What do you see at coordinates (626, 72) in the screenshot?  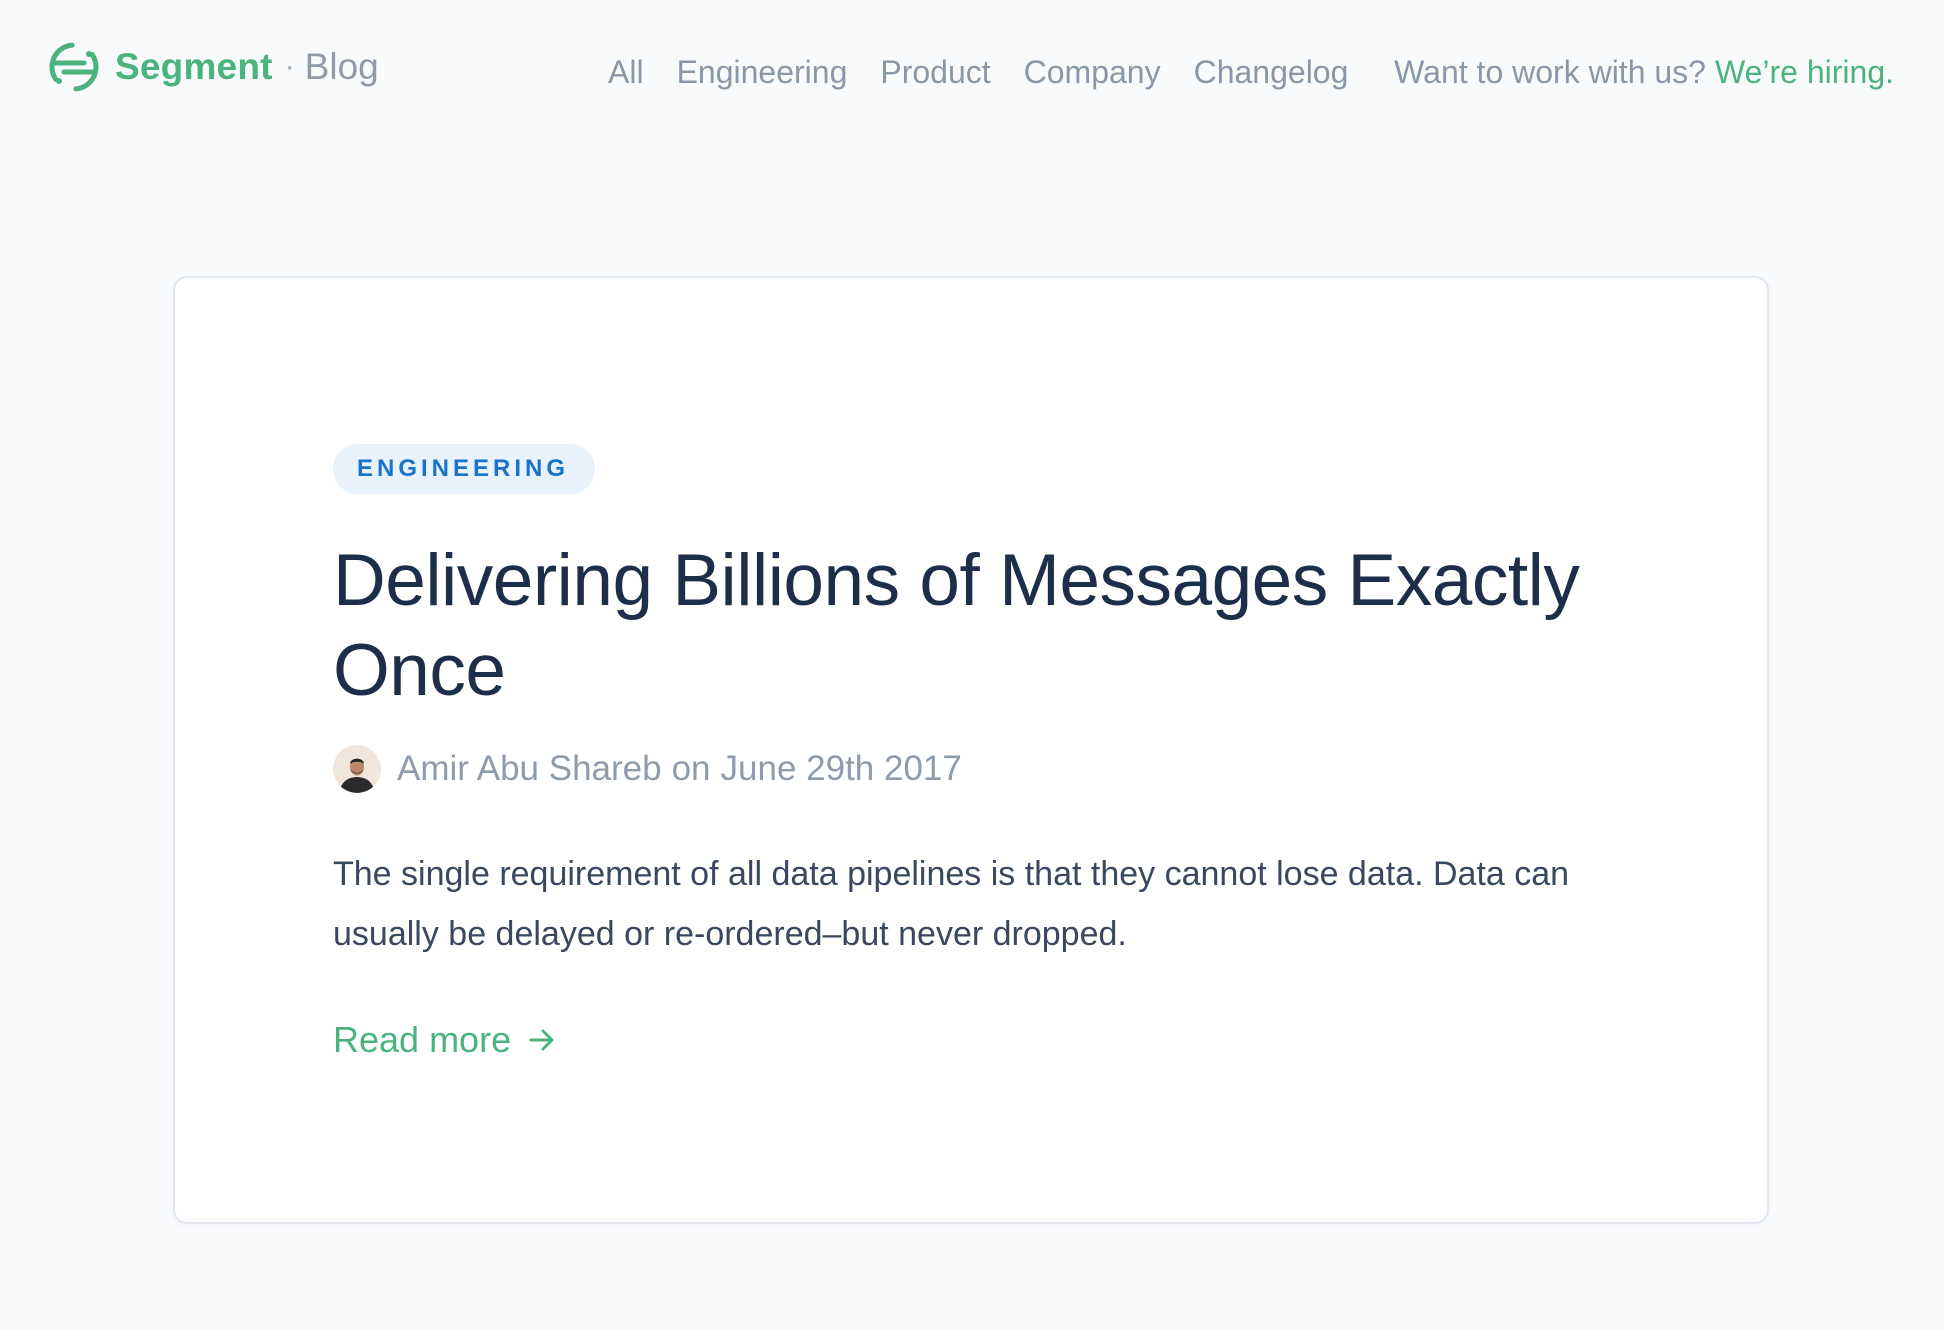 I see `nav-link-all: All` at bounding box center [626, 72].